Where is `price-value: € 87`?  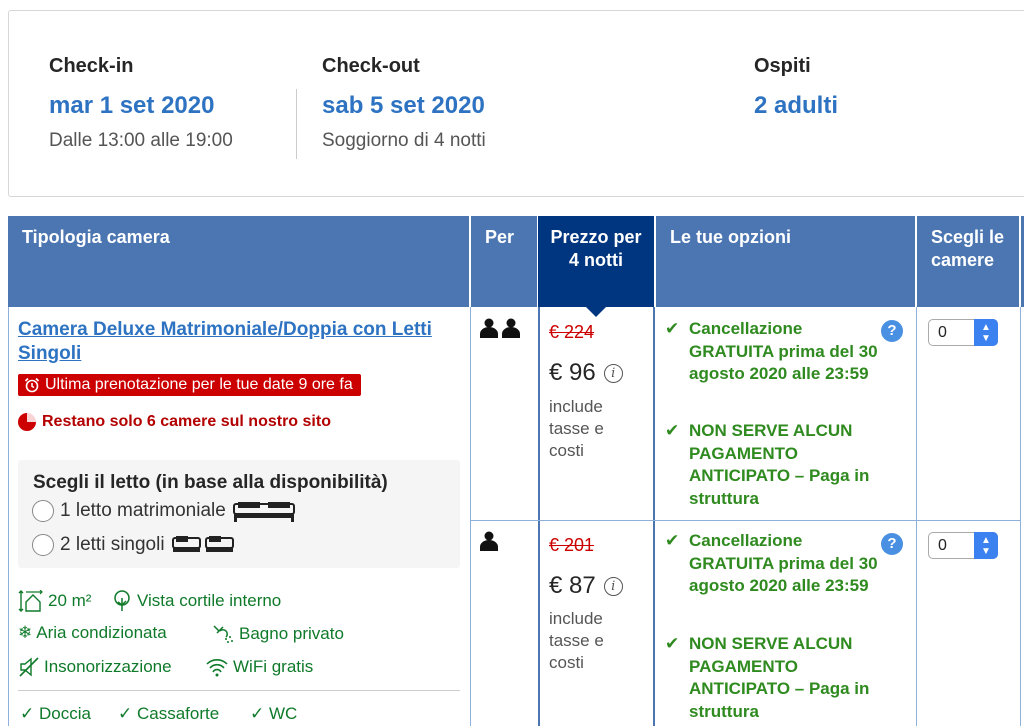
price-value: € 87 is located at coordinates (572, 585).